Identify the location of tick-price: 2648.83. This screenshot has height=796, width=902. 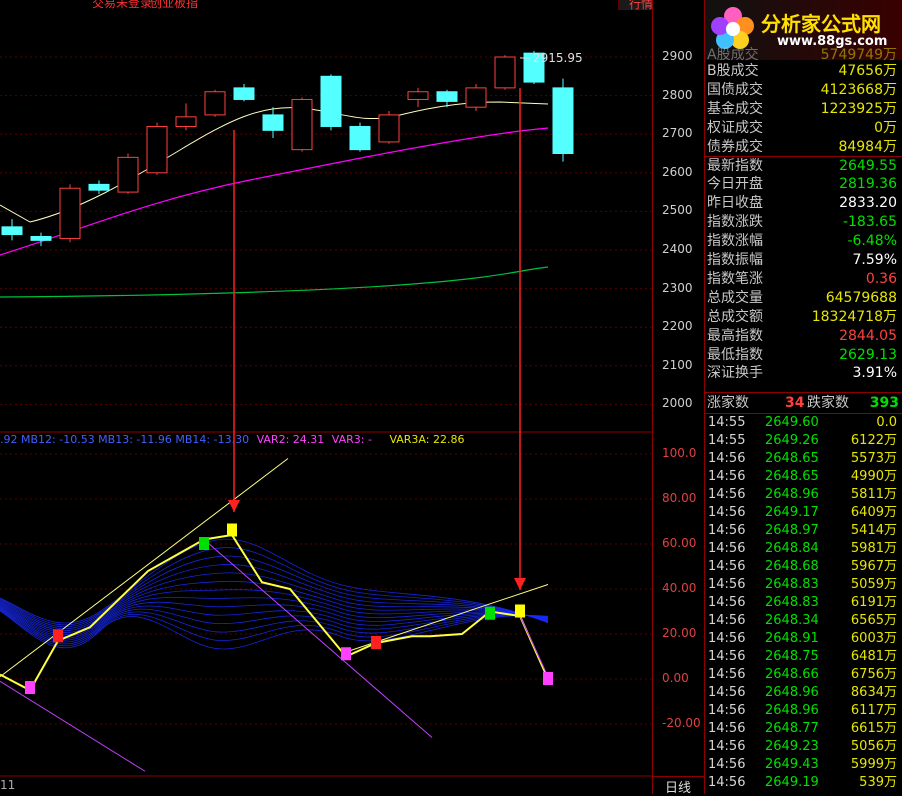
(792, 584).